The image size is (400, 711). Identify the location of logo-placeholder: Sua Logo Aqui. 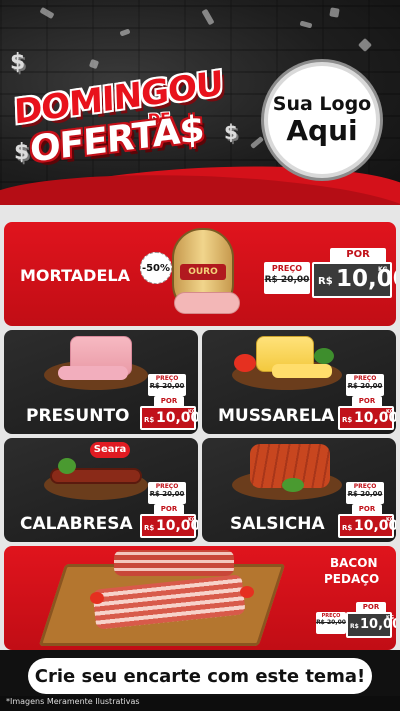
(322, 120).